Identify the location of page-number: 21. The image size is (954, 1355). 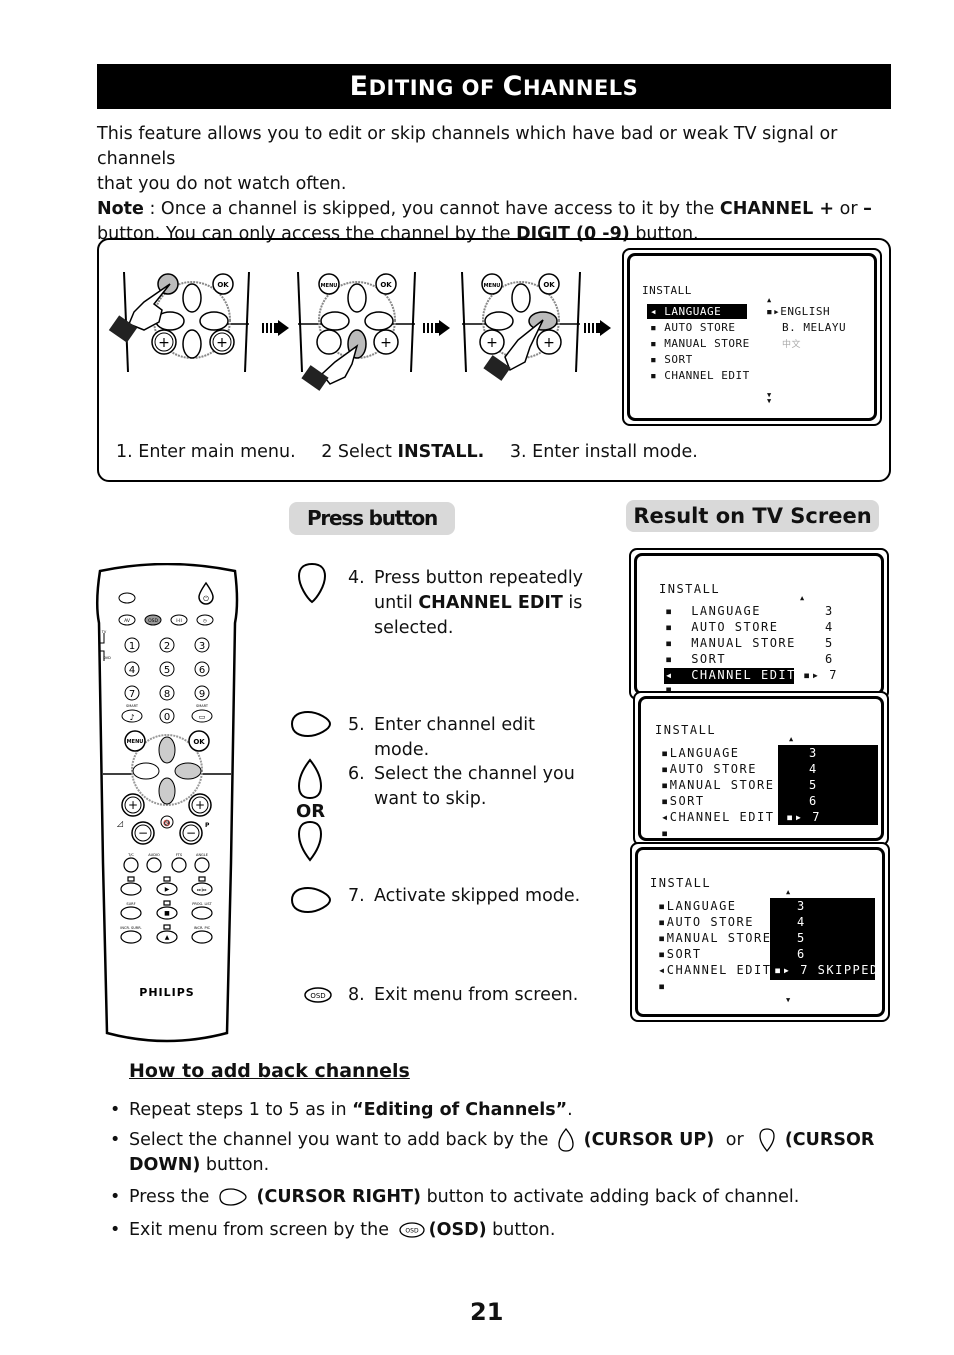
(487, 1312).